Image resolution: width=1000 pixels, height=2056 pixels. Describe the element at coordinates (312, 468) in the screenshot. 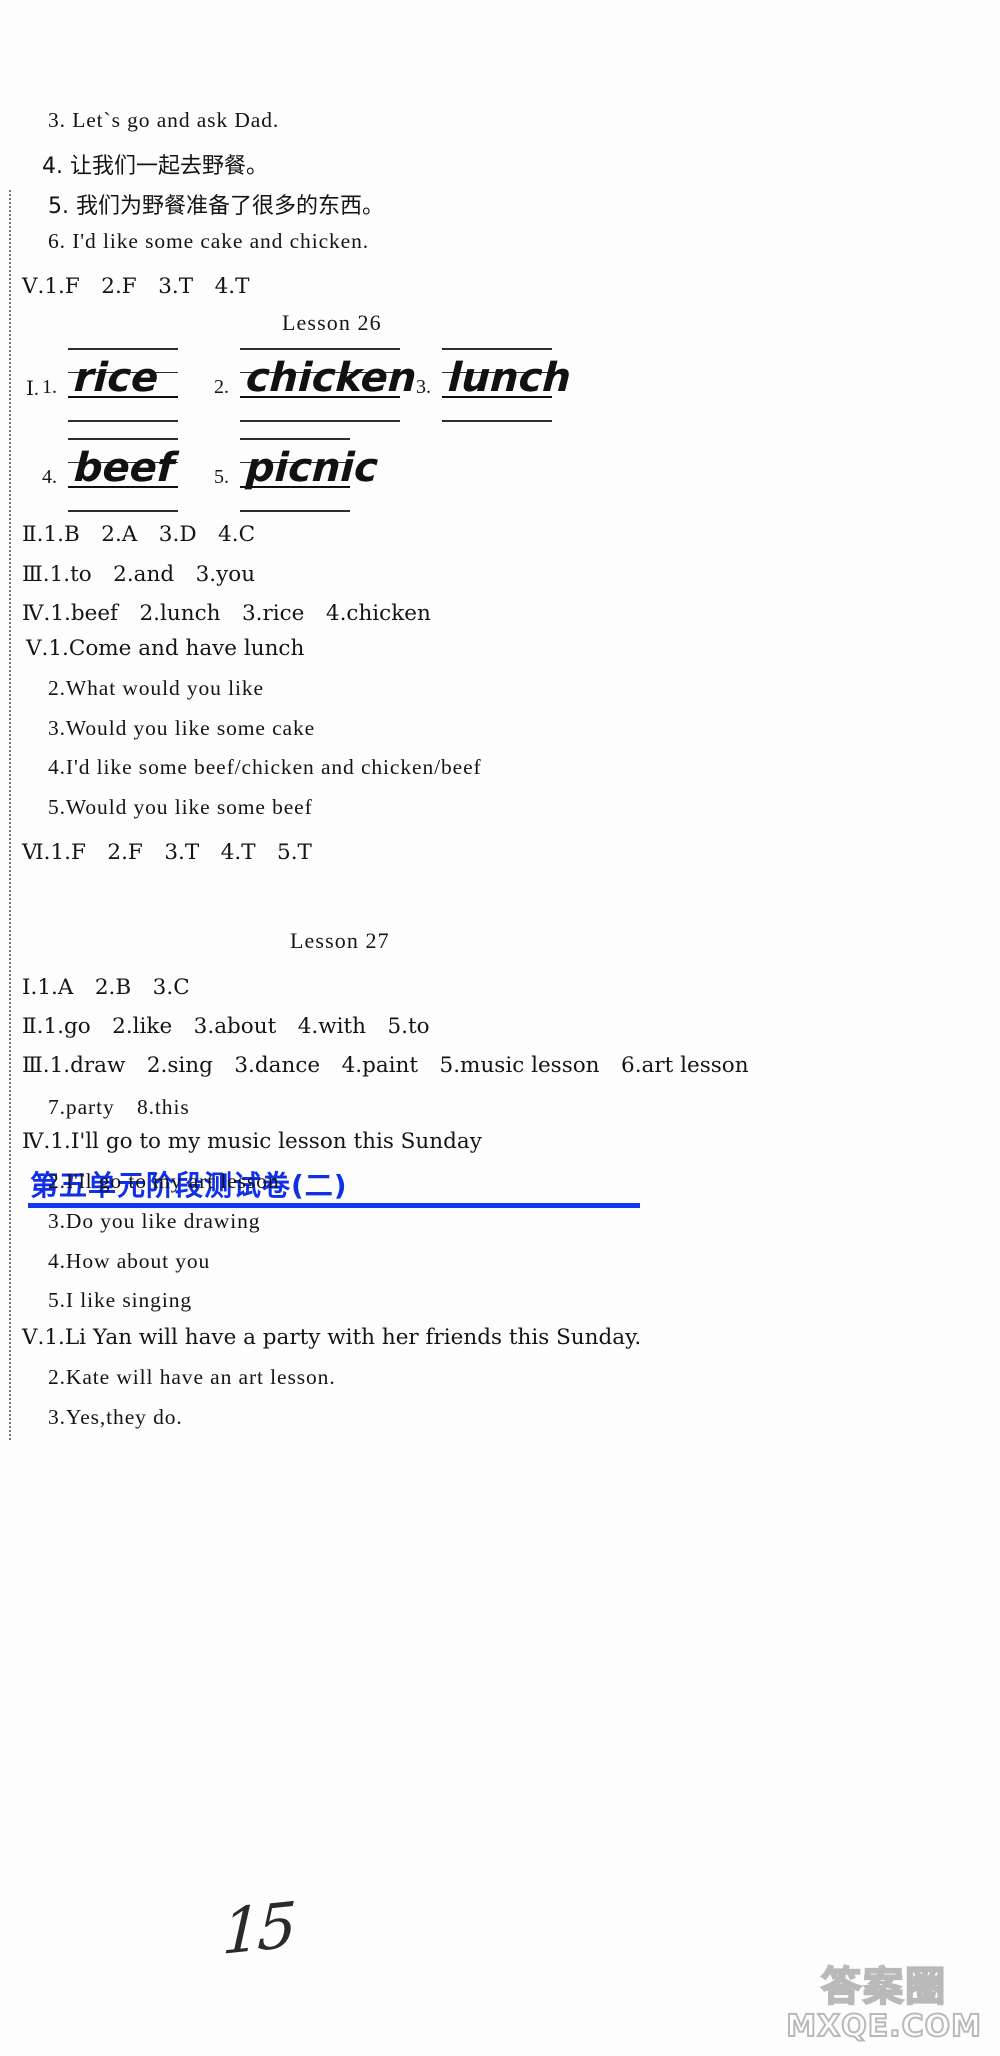

I see `handwritten-word-picnic: picnic` at that location.